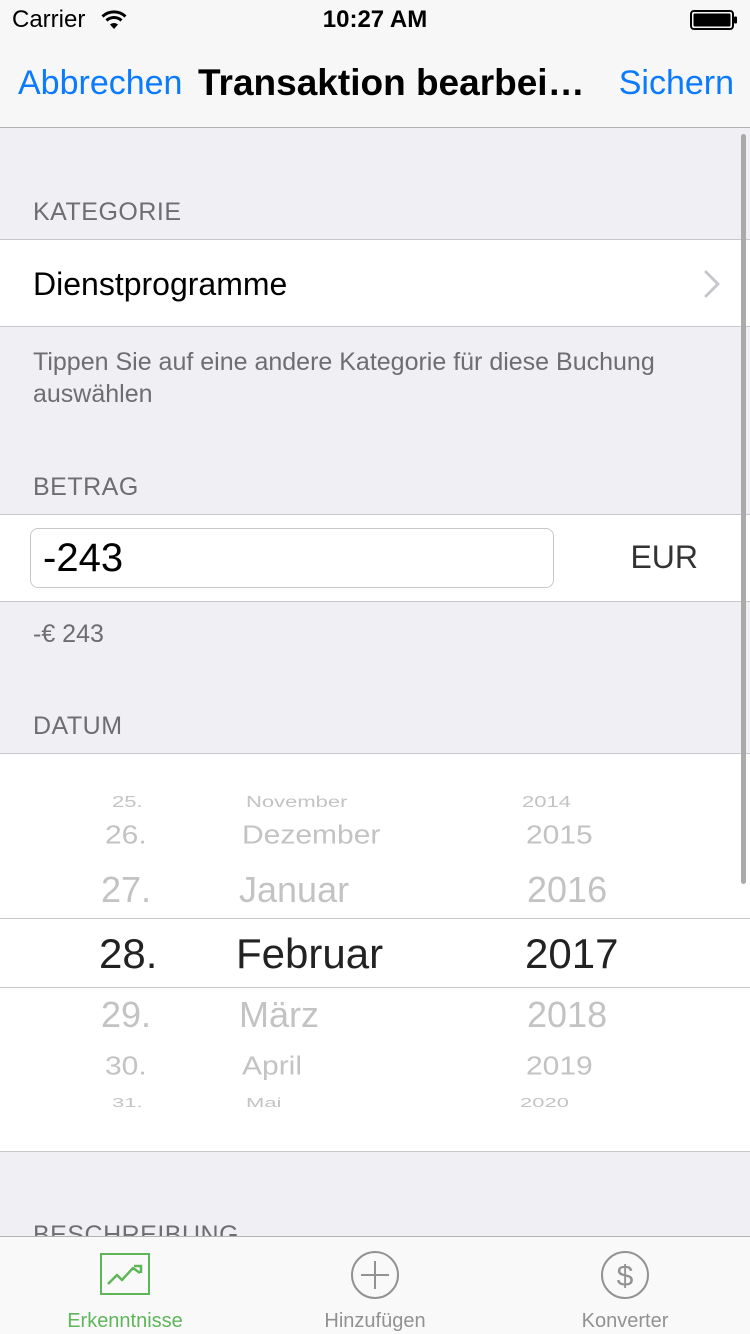 This screenshot has height=1334, width=750. What do you see at coordinates (160, 284) in the screenshot?
I see `category-value: Dienstprogramme` at bounding box center [160, 284].